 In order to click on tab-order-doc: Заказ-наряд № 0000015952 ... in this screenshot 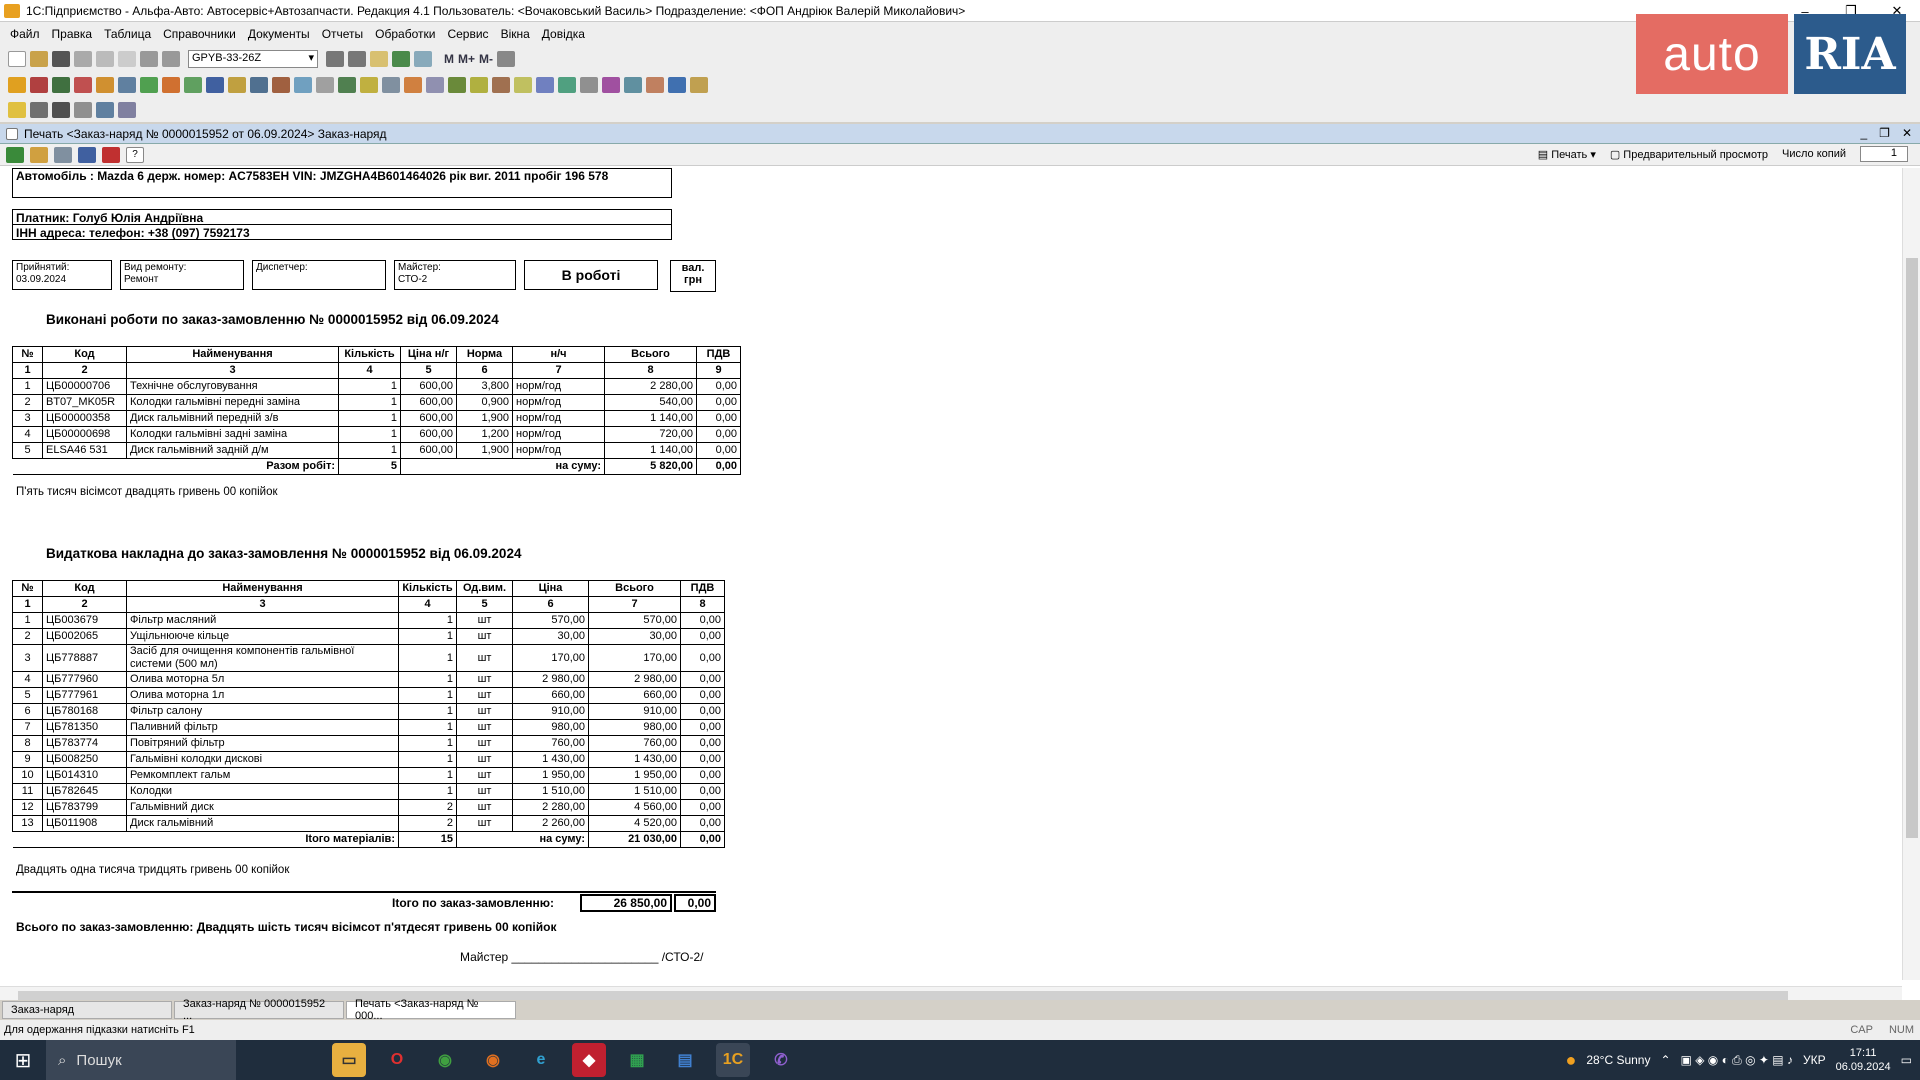, I will do `click(259, 1010)`.